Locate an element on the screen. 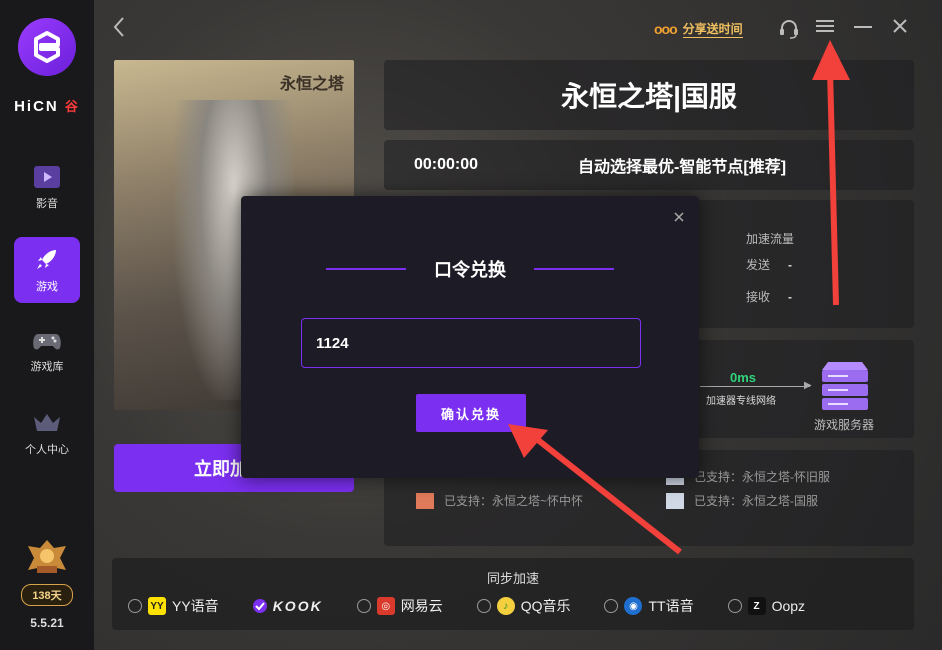 The width and height of the screenshot is (942, 650). radio-button-checked is located at coordinates (259, 606).